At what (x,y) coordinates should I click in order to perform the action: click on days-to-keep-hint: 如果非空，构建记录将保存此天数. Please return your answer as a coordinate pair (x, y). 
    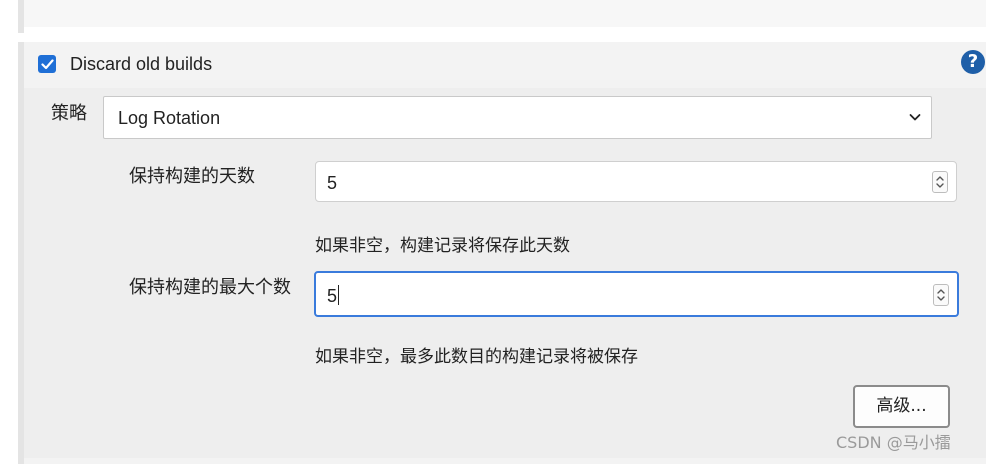
    Looking at the image, I should click on (442, 246).